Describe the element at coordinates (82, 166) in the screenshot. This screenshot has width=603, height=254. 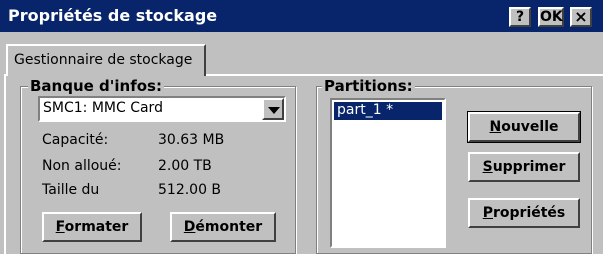
I see `unallocated-label: Non alloué:` at that location.